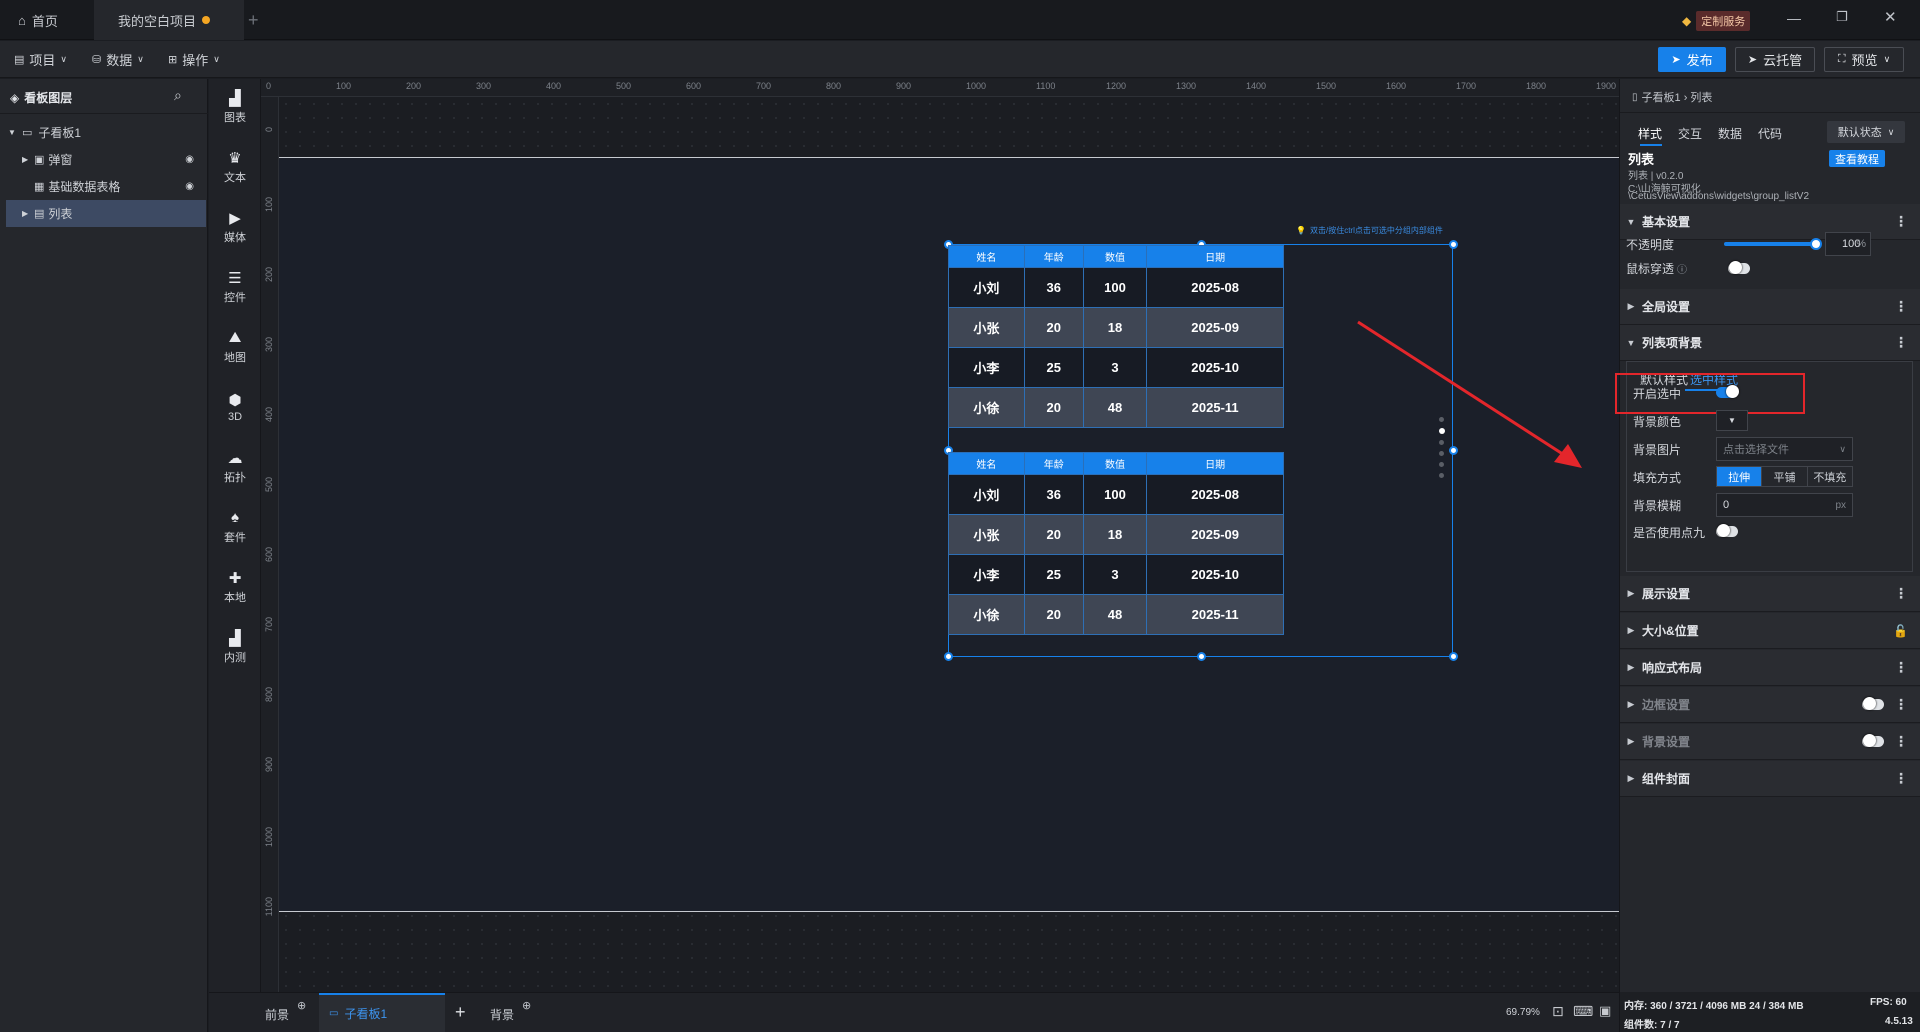 The image size is (1920, 1032). I want to click on section-display: ▶ 展示设置 ⋮, so click(1770, 594).